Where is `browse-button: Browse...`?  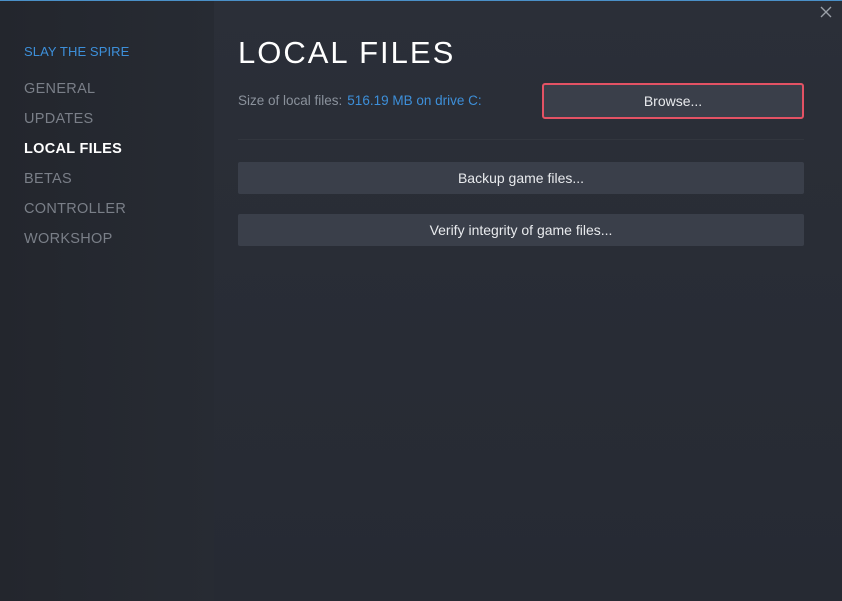 browse-button: Browse... is located at coordinates (673, 101).